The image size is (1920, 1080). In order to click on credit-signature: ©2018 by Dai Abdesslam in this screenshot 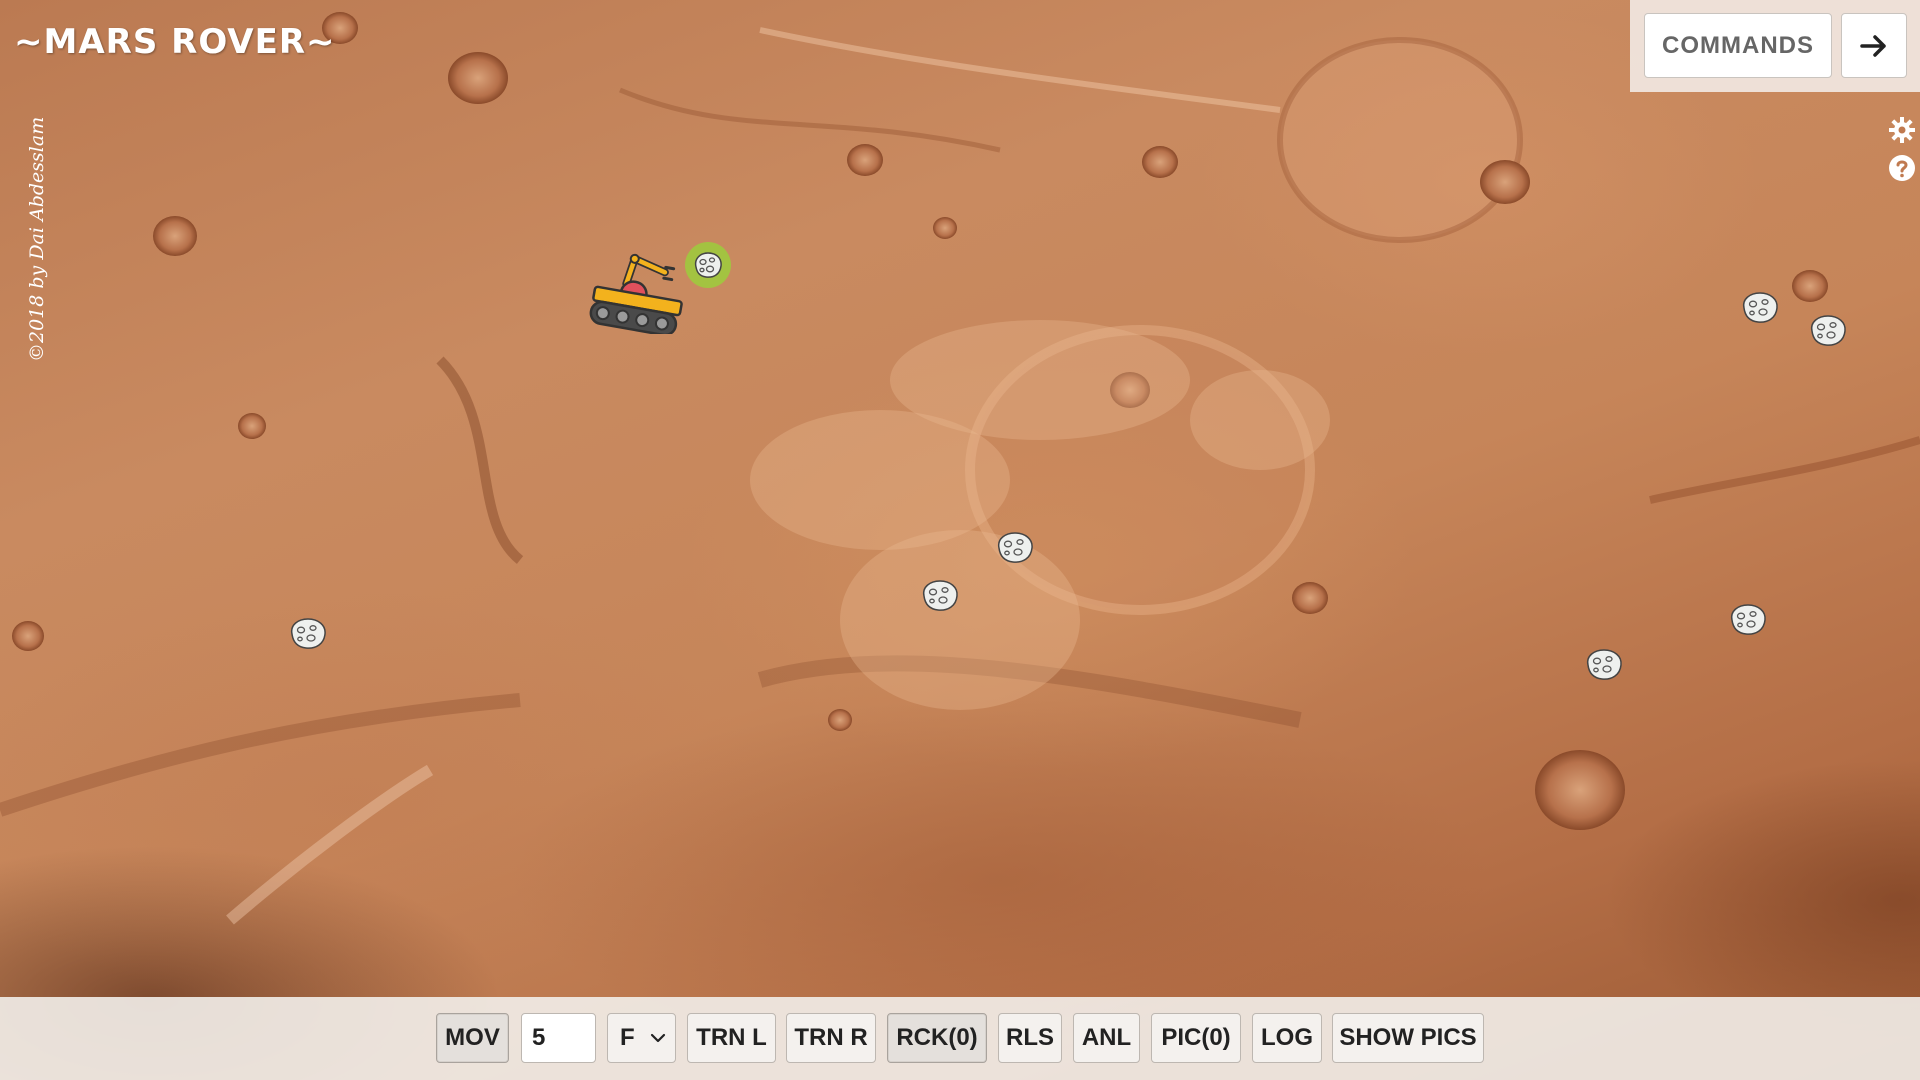, I will do `click(26, 237)`.